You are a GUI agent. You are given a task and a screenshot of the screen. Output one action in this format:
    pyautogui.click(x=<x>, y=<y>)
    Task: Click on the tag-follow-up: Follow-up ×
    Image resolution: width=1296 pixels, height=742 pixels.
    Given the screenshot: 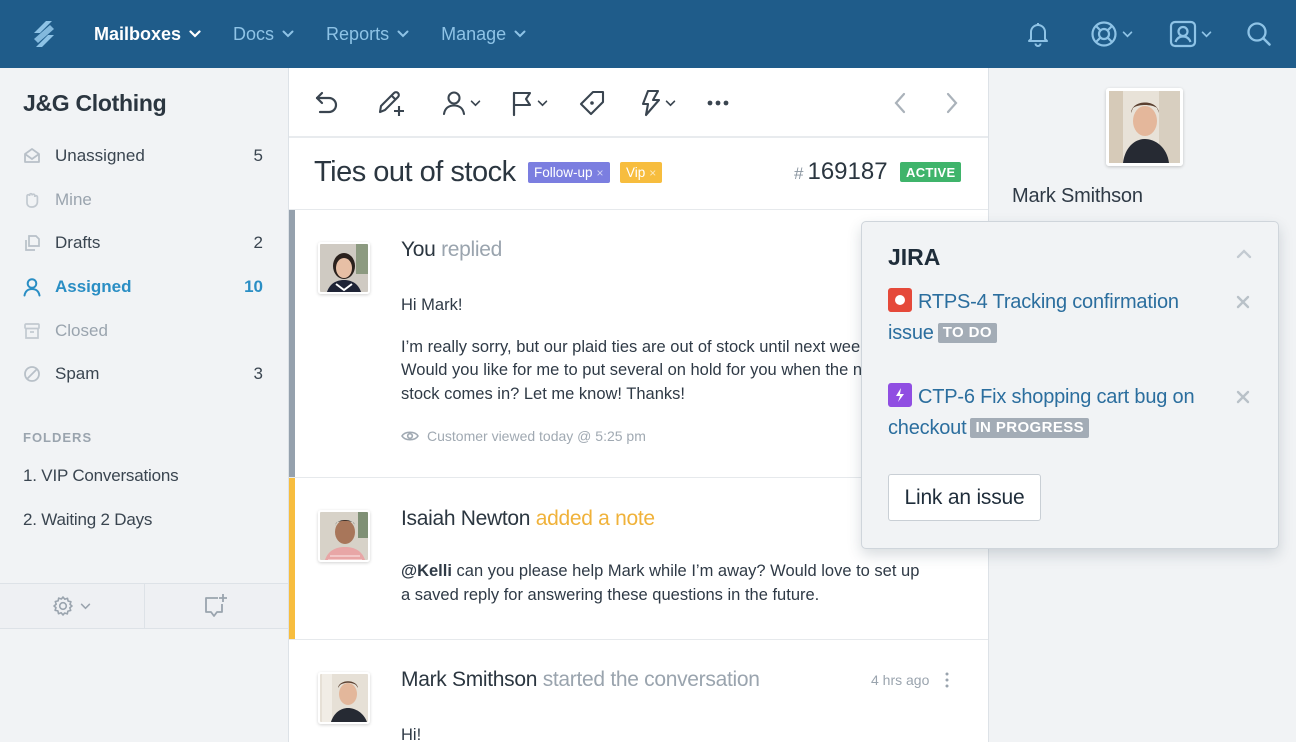 What is the action you would take?
    pyautogui.click(x=569, y=172)
    